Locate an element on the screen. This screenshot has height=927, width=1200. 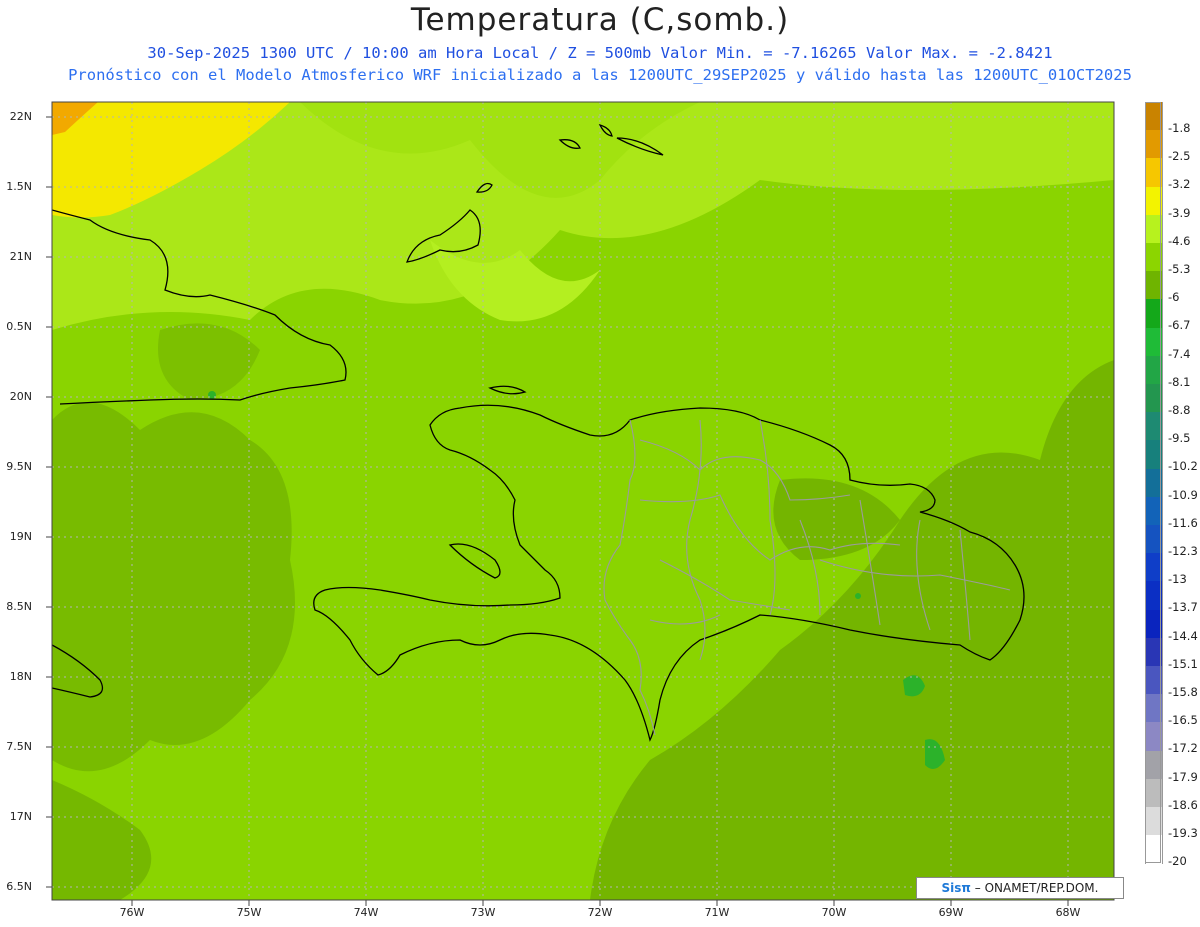
legend-frame is located at coordinates (1153, 483).